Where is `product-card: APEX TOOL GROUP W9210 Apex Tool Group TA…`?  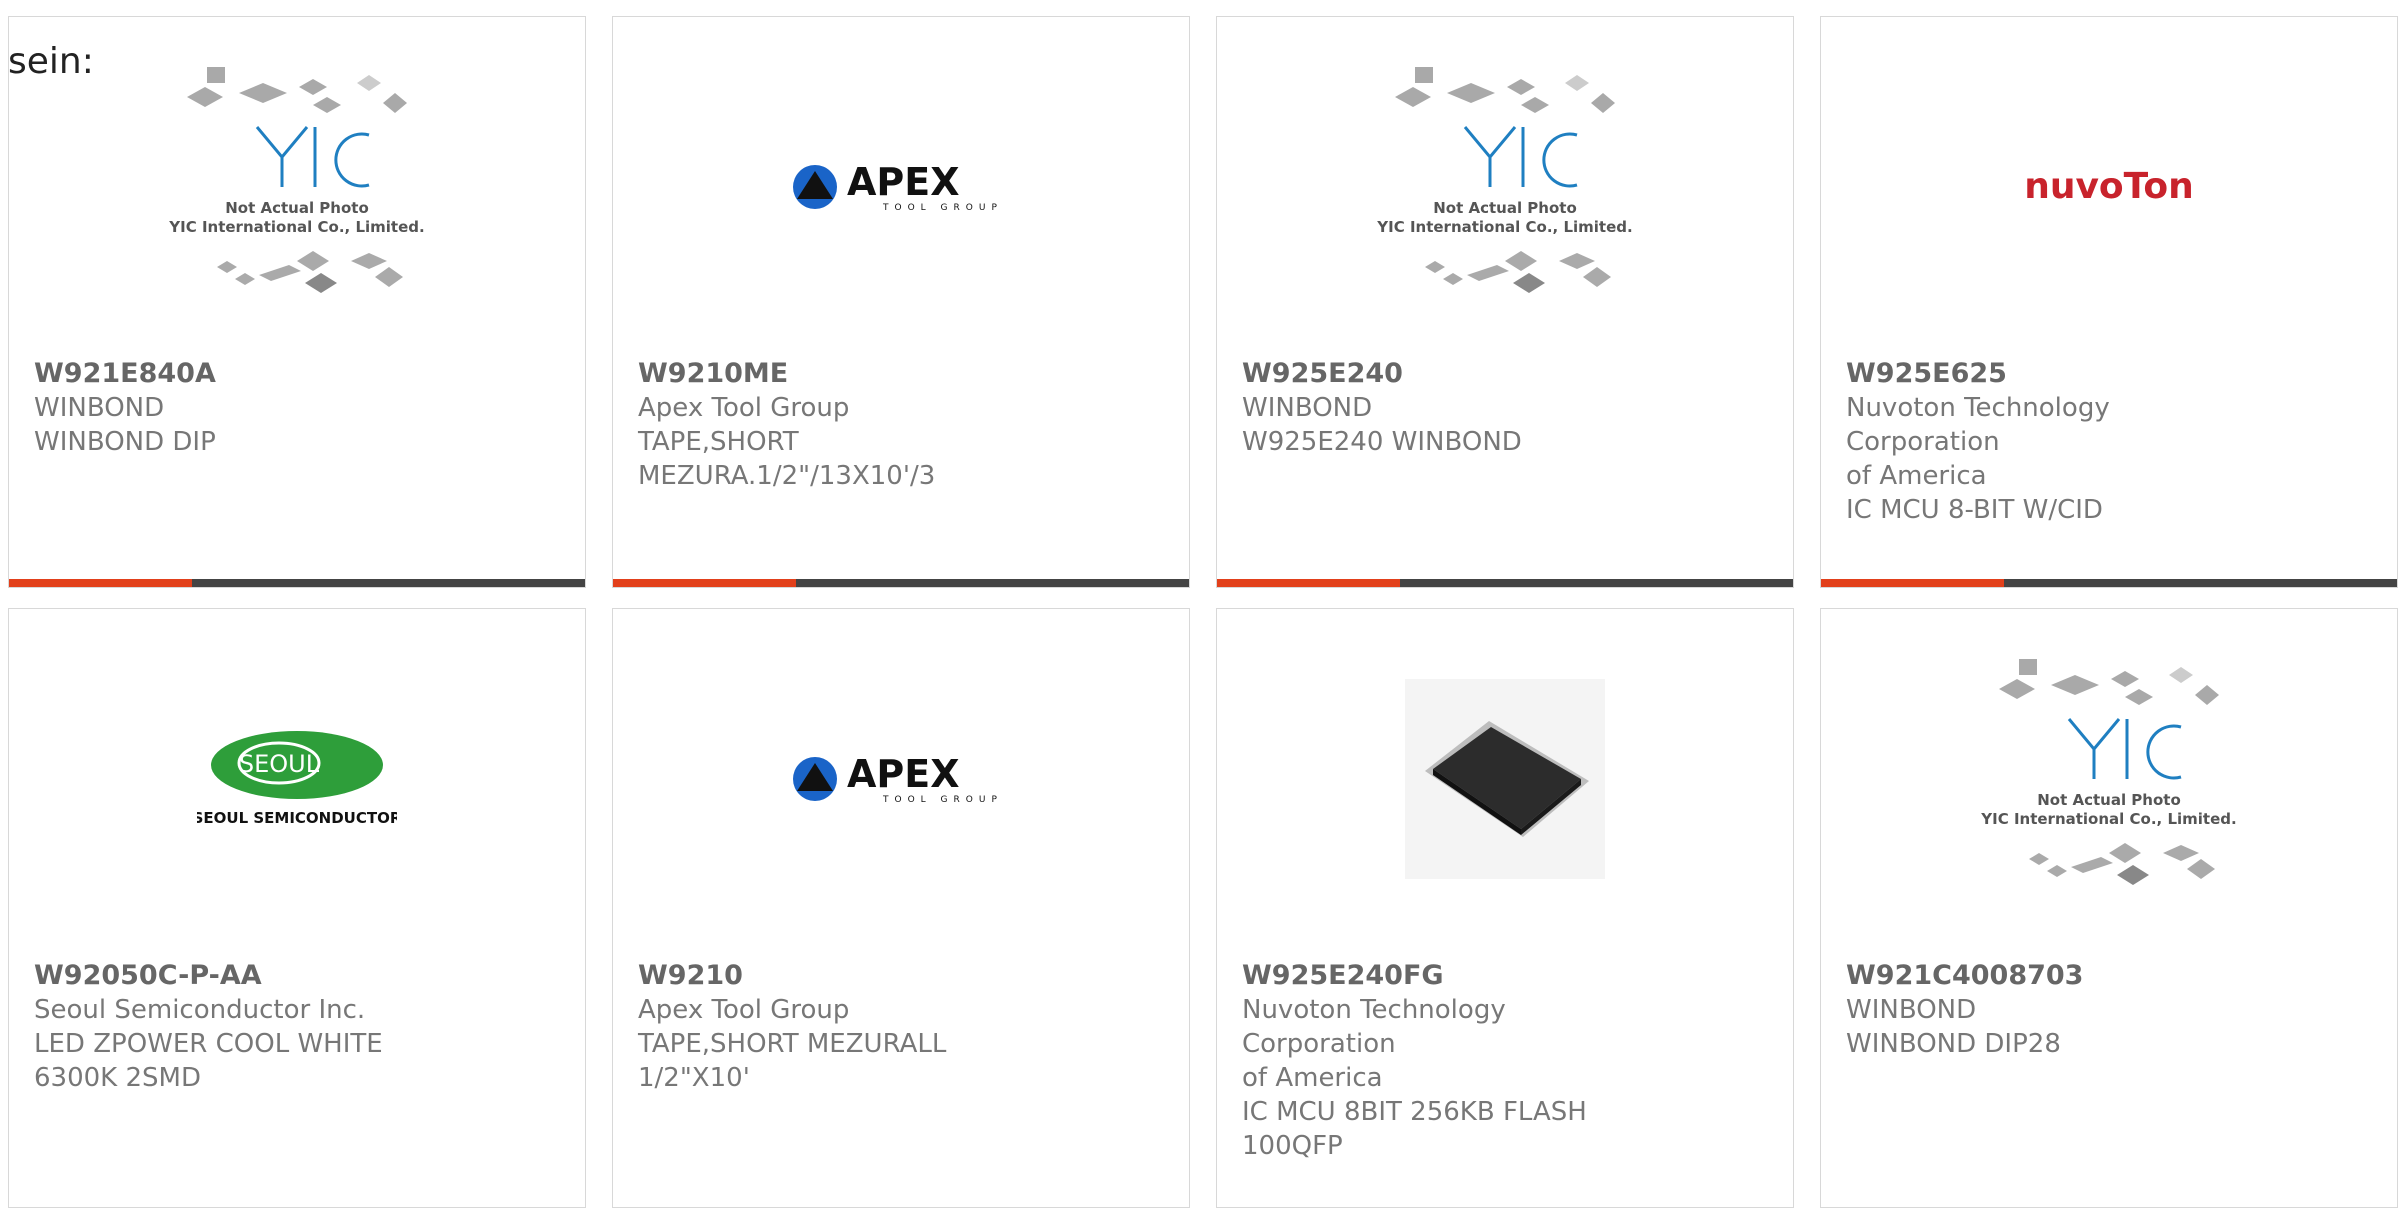 product-card: APEX TOOL GROUP W9210 Apex Tool Group TA… is located at coordinates (901, 908).